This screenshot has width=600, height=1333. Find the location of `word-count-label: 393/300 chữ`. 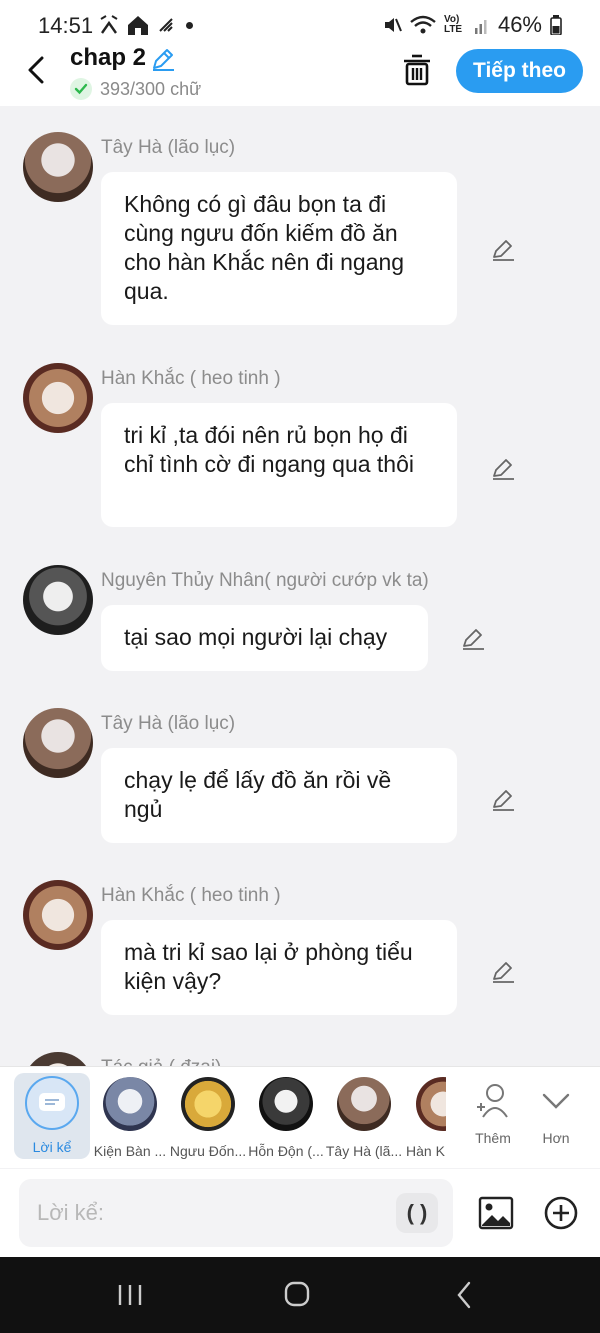

word-count-label: 393/300 chữ is located at coordinates (151, 88).